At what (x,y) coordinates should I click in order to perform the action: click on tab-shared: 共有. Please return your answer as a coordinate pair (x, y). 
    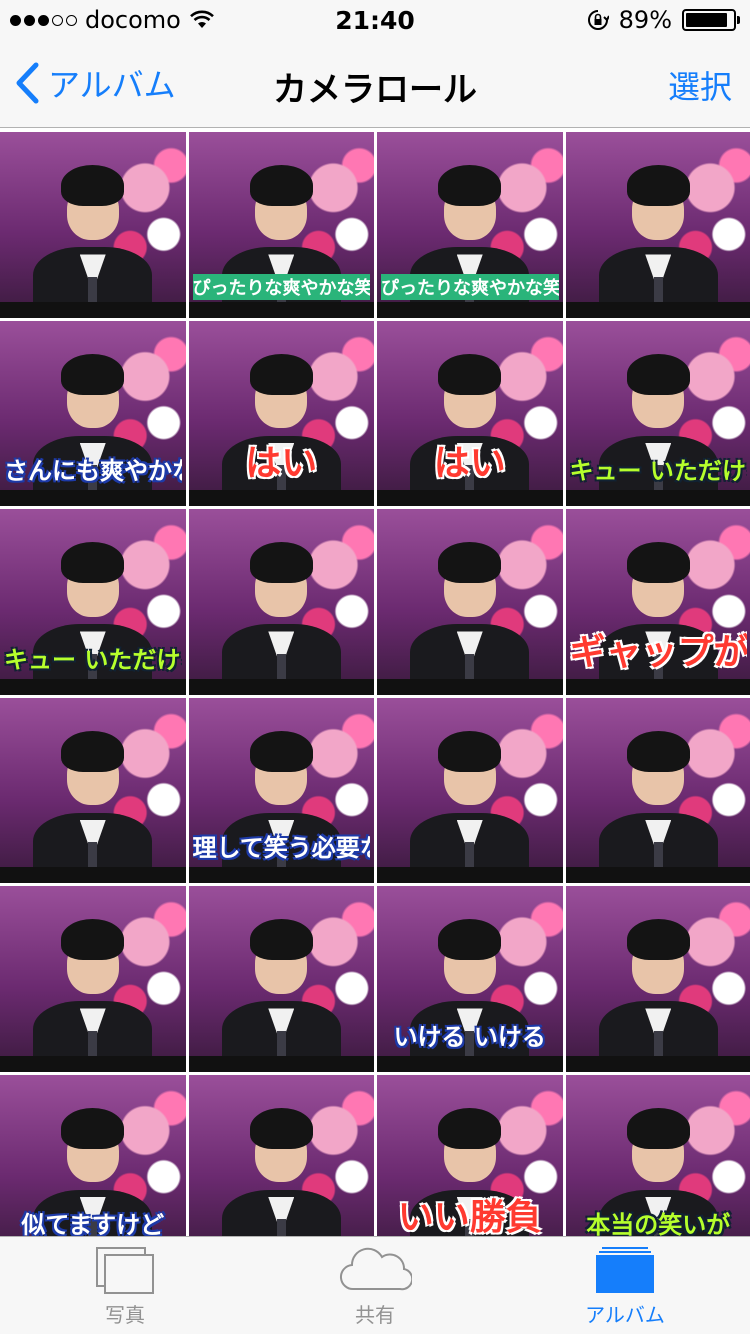
    Looking at the image, I should click on (375, 1285).